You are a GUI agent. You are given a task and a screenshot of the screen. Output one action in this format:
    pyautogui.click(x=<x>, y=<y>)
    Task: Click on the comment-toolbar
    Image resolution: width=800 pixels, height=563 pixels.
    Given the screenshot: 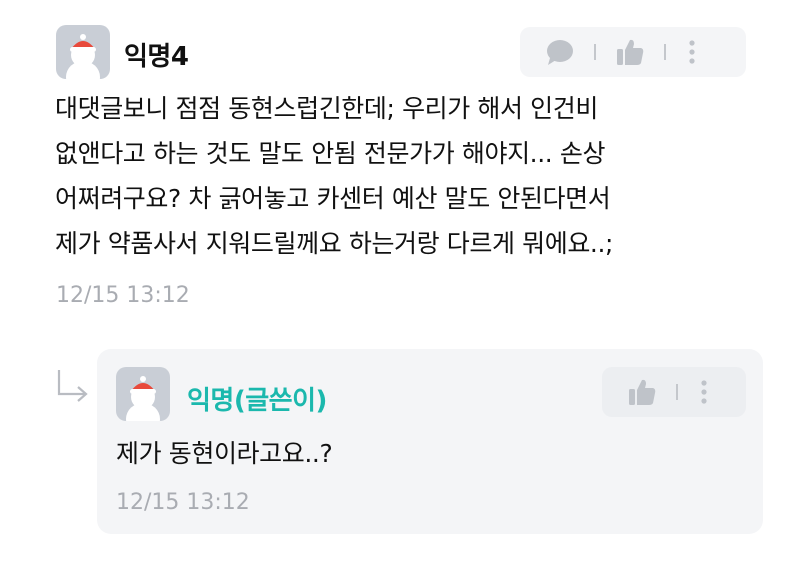 What is the action you would take?
    pyautogui.click(x=633, y=52)
    